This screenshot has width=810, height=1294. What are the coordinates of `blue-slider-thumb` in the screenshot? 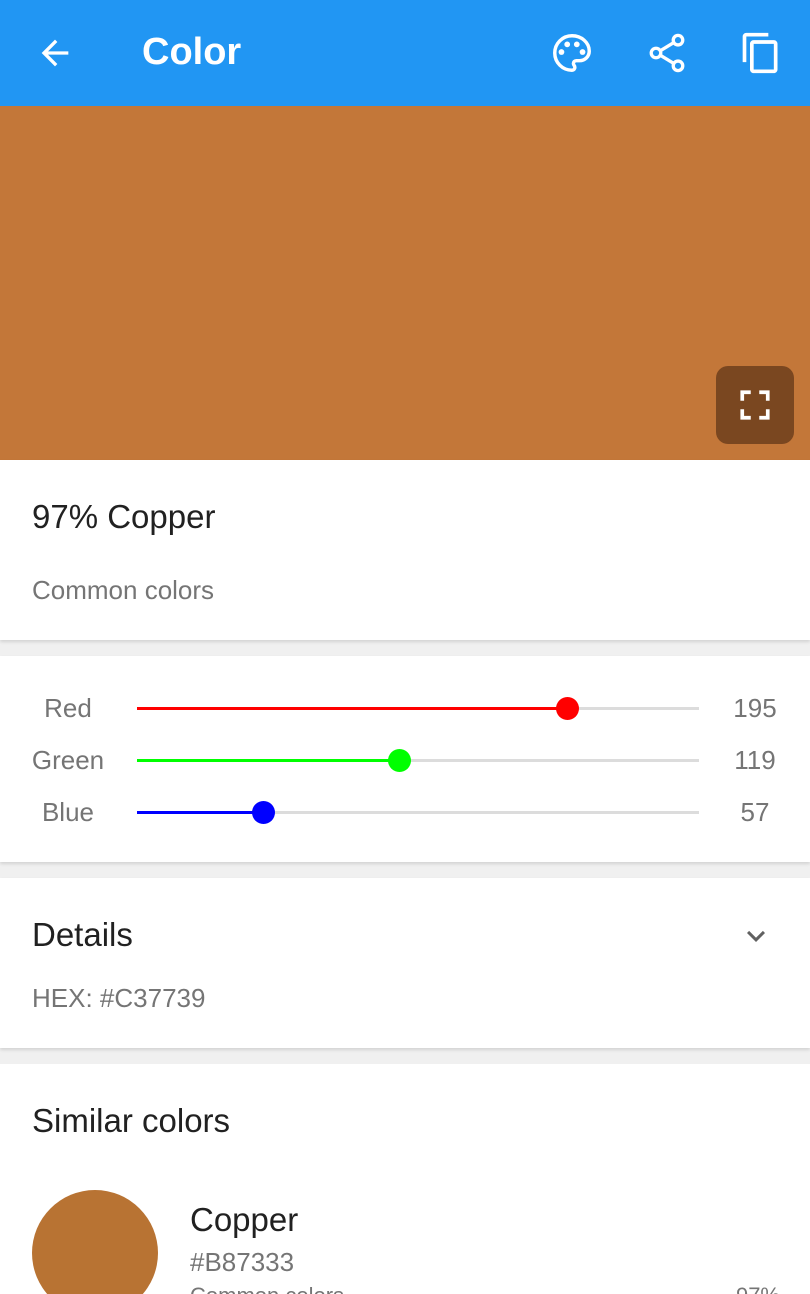 It's located at (263, 812).